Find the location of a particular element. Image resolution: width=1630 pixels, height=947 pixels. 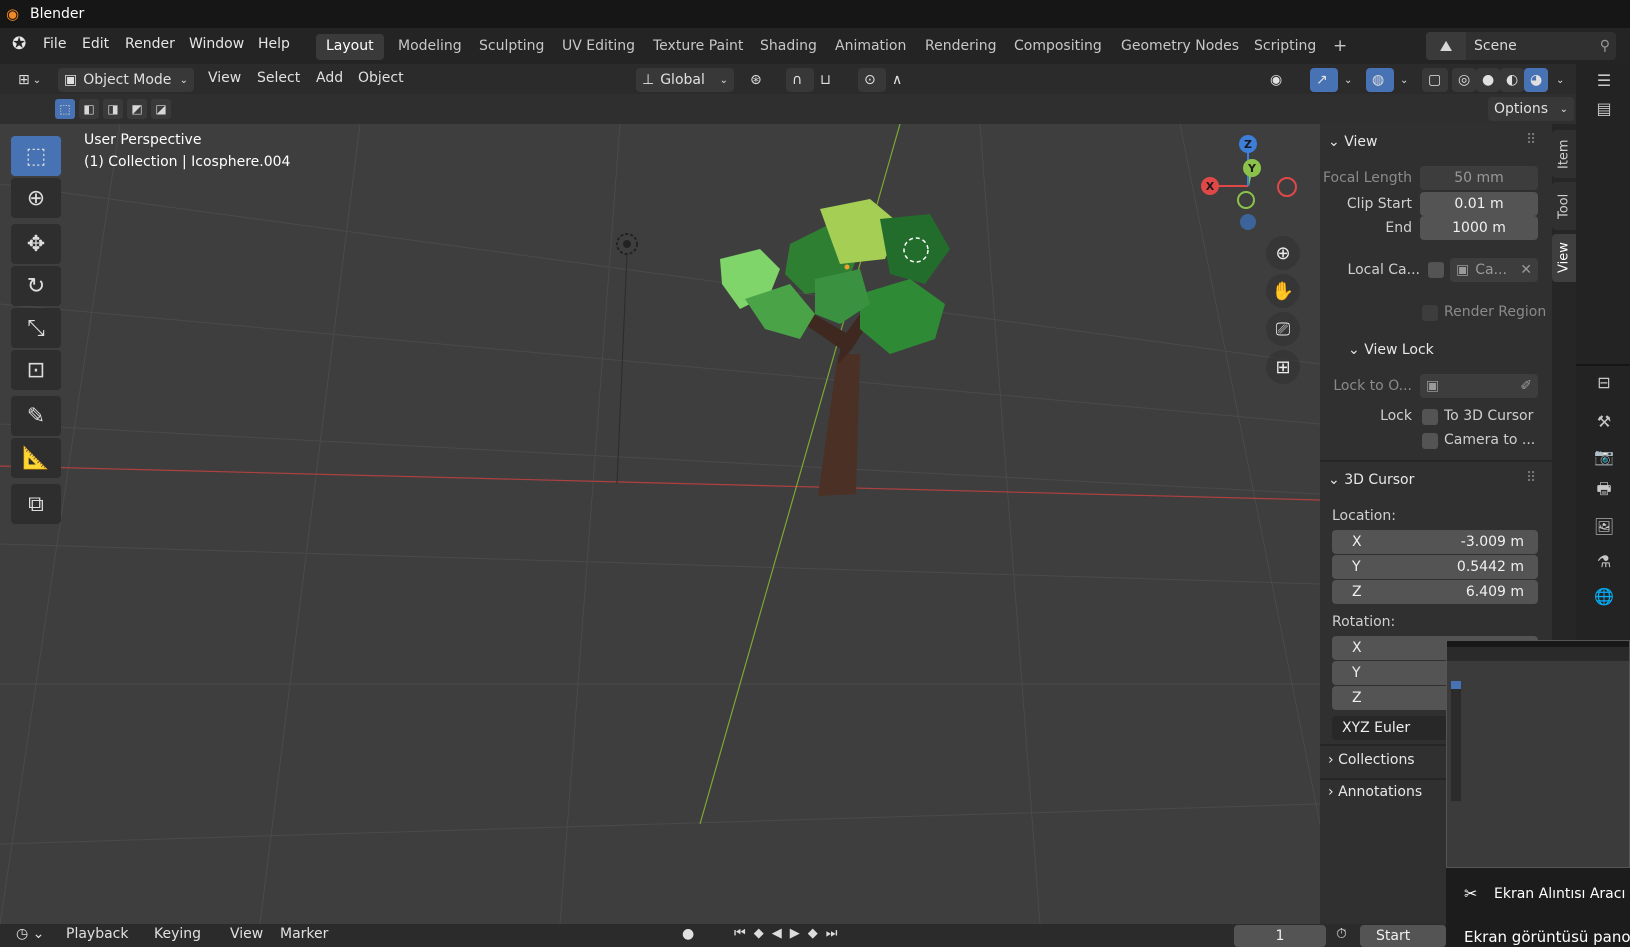

tab-uv-editing: UV Editing is located at coordinates (598, 47).